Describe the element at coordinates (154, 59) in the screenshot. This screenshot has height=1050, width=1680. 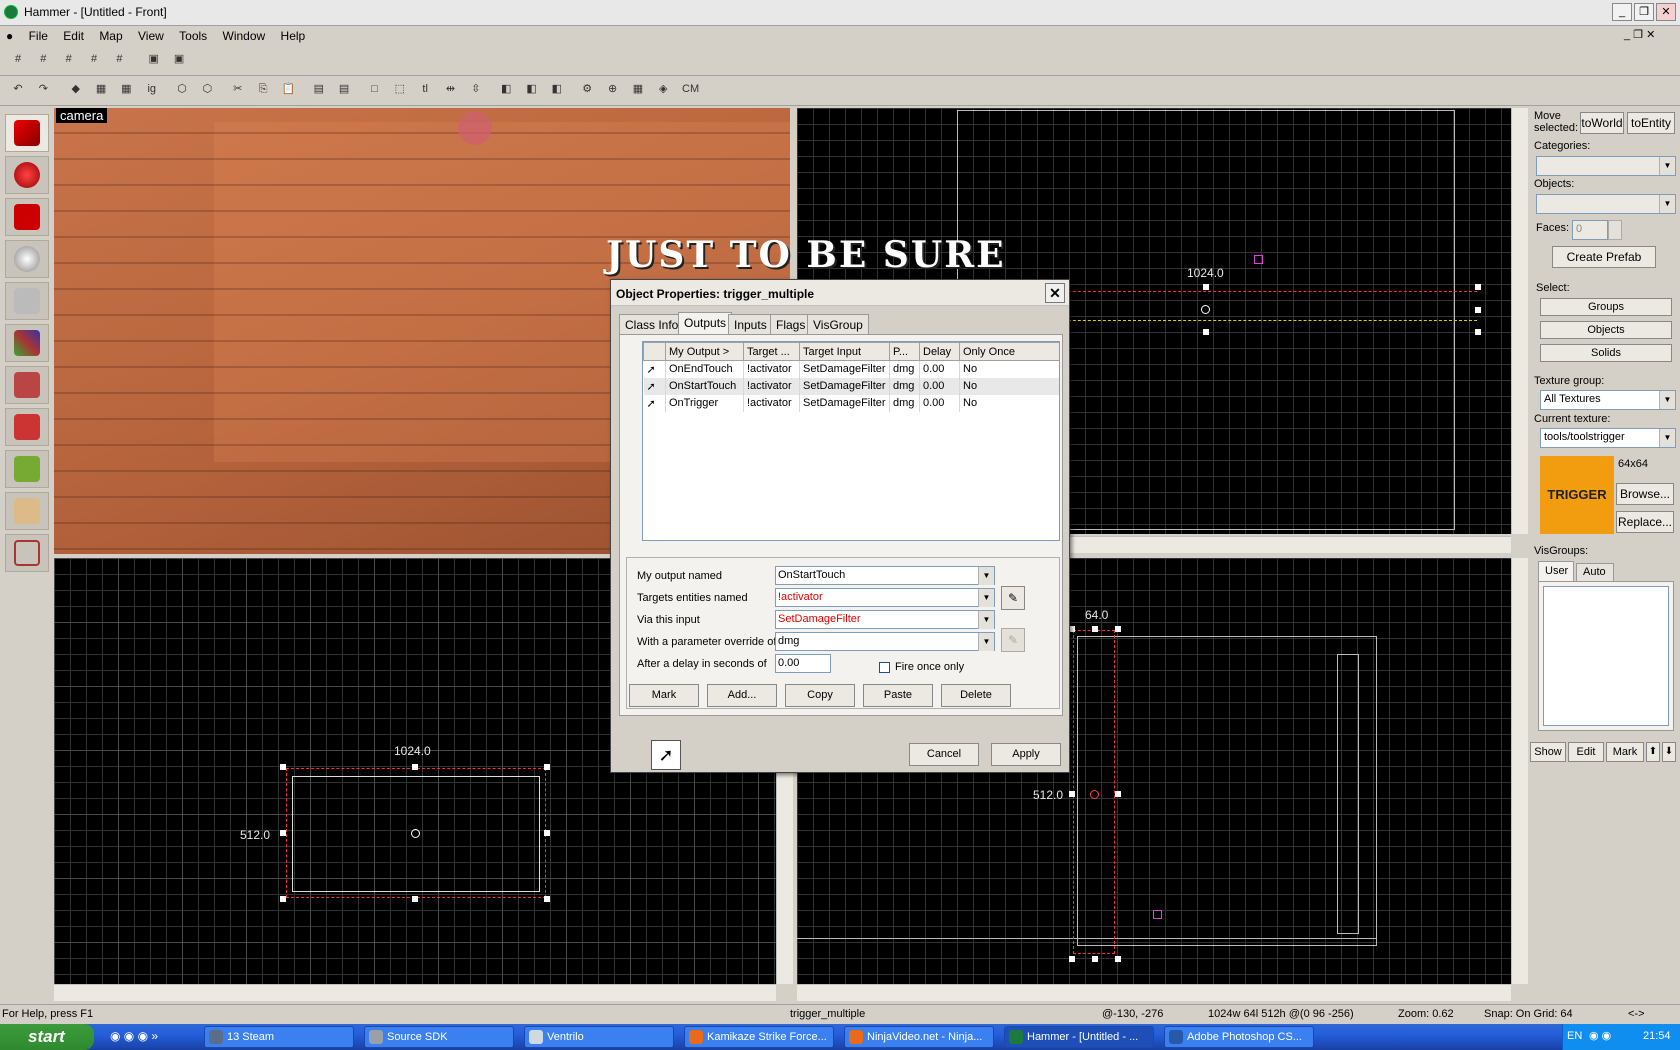
I see `group-icon: ▣` at that location.